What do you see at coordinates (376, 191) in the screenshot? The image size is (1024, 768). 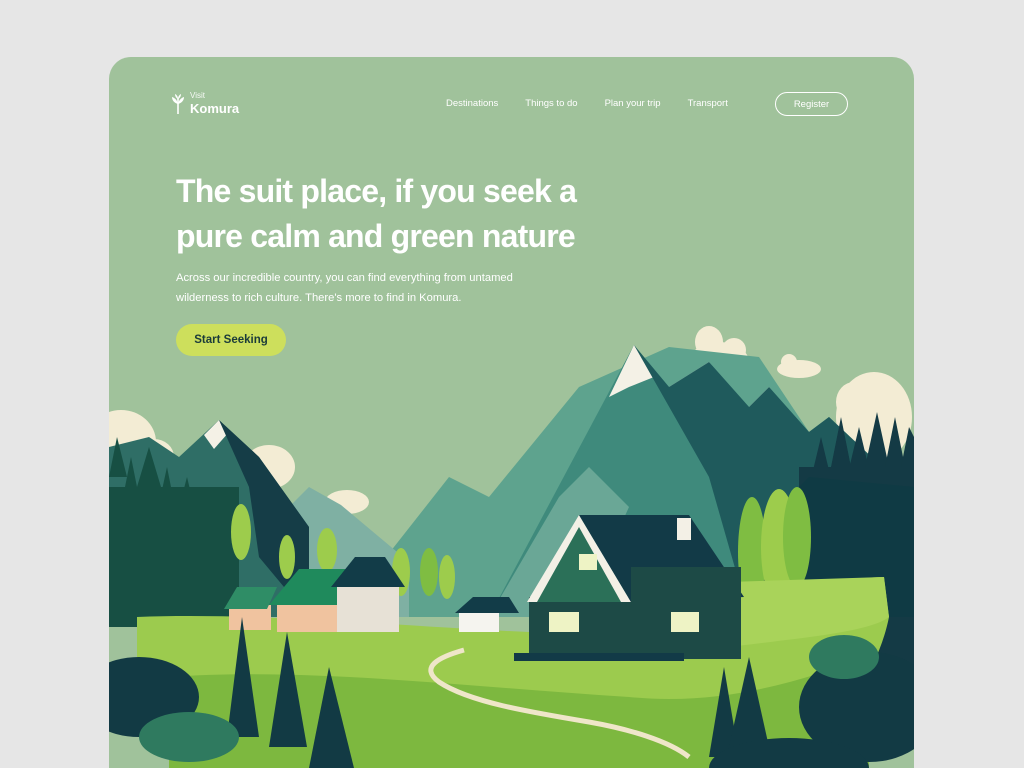 I see `hero-headline-line-1: The suit place, if you seek a` at bounding box center [376, 191].